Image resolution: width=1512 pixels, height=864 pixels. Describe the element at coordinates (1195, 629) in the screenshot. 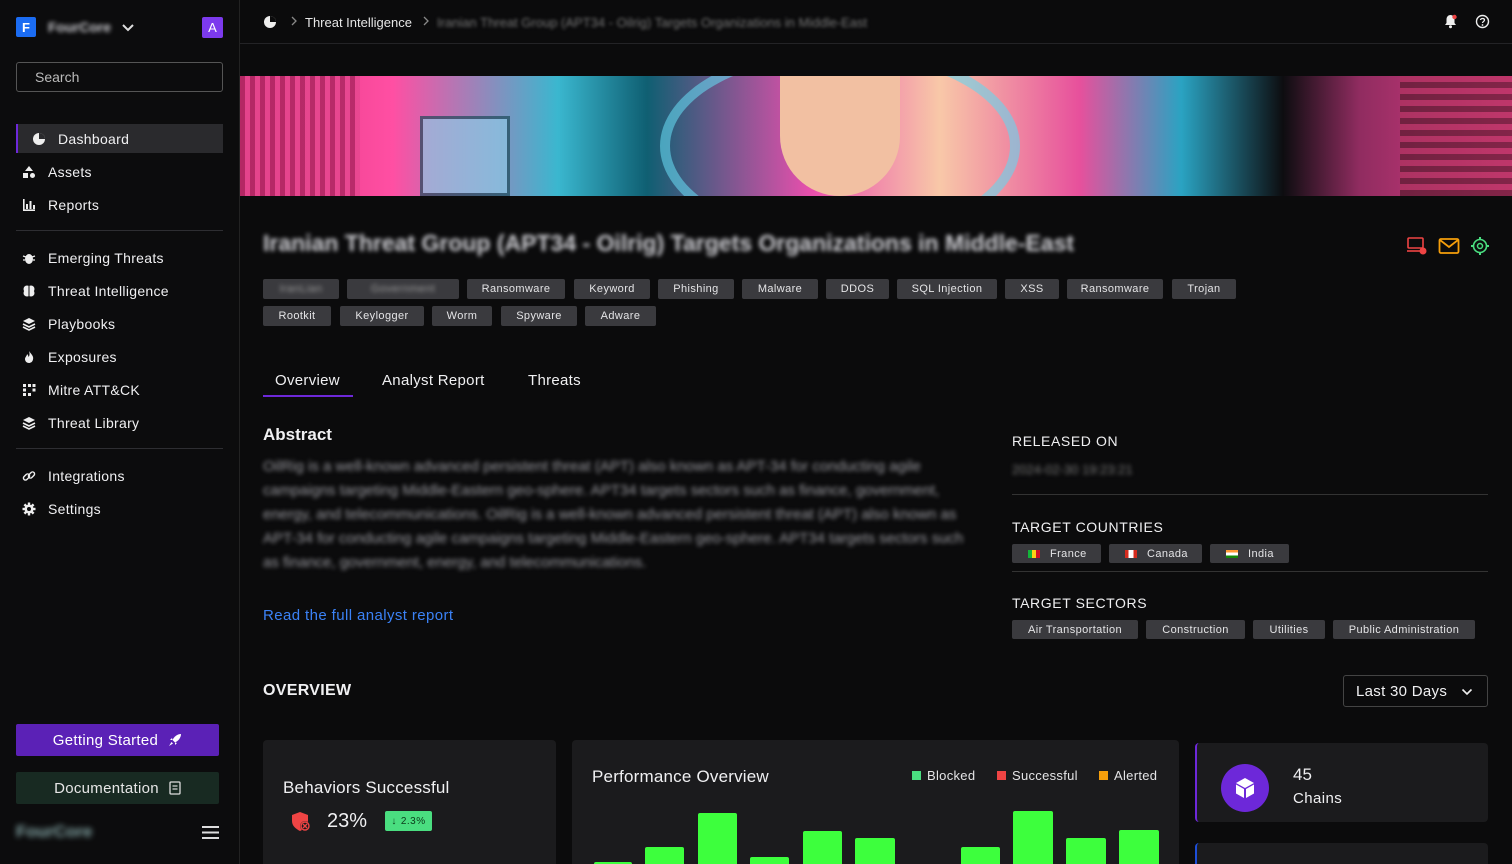

I see `sector-chip: Construction` at that location.